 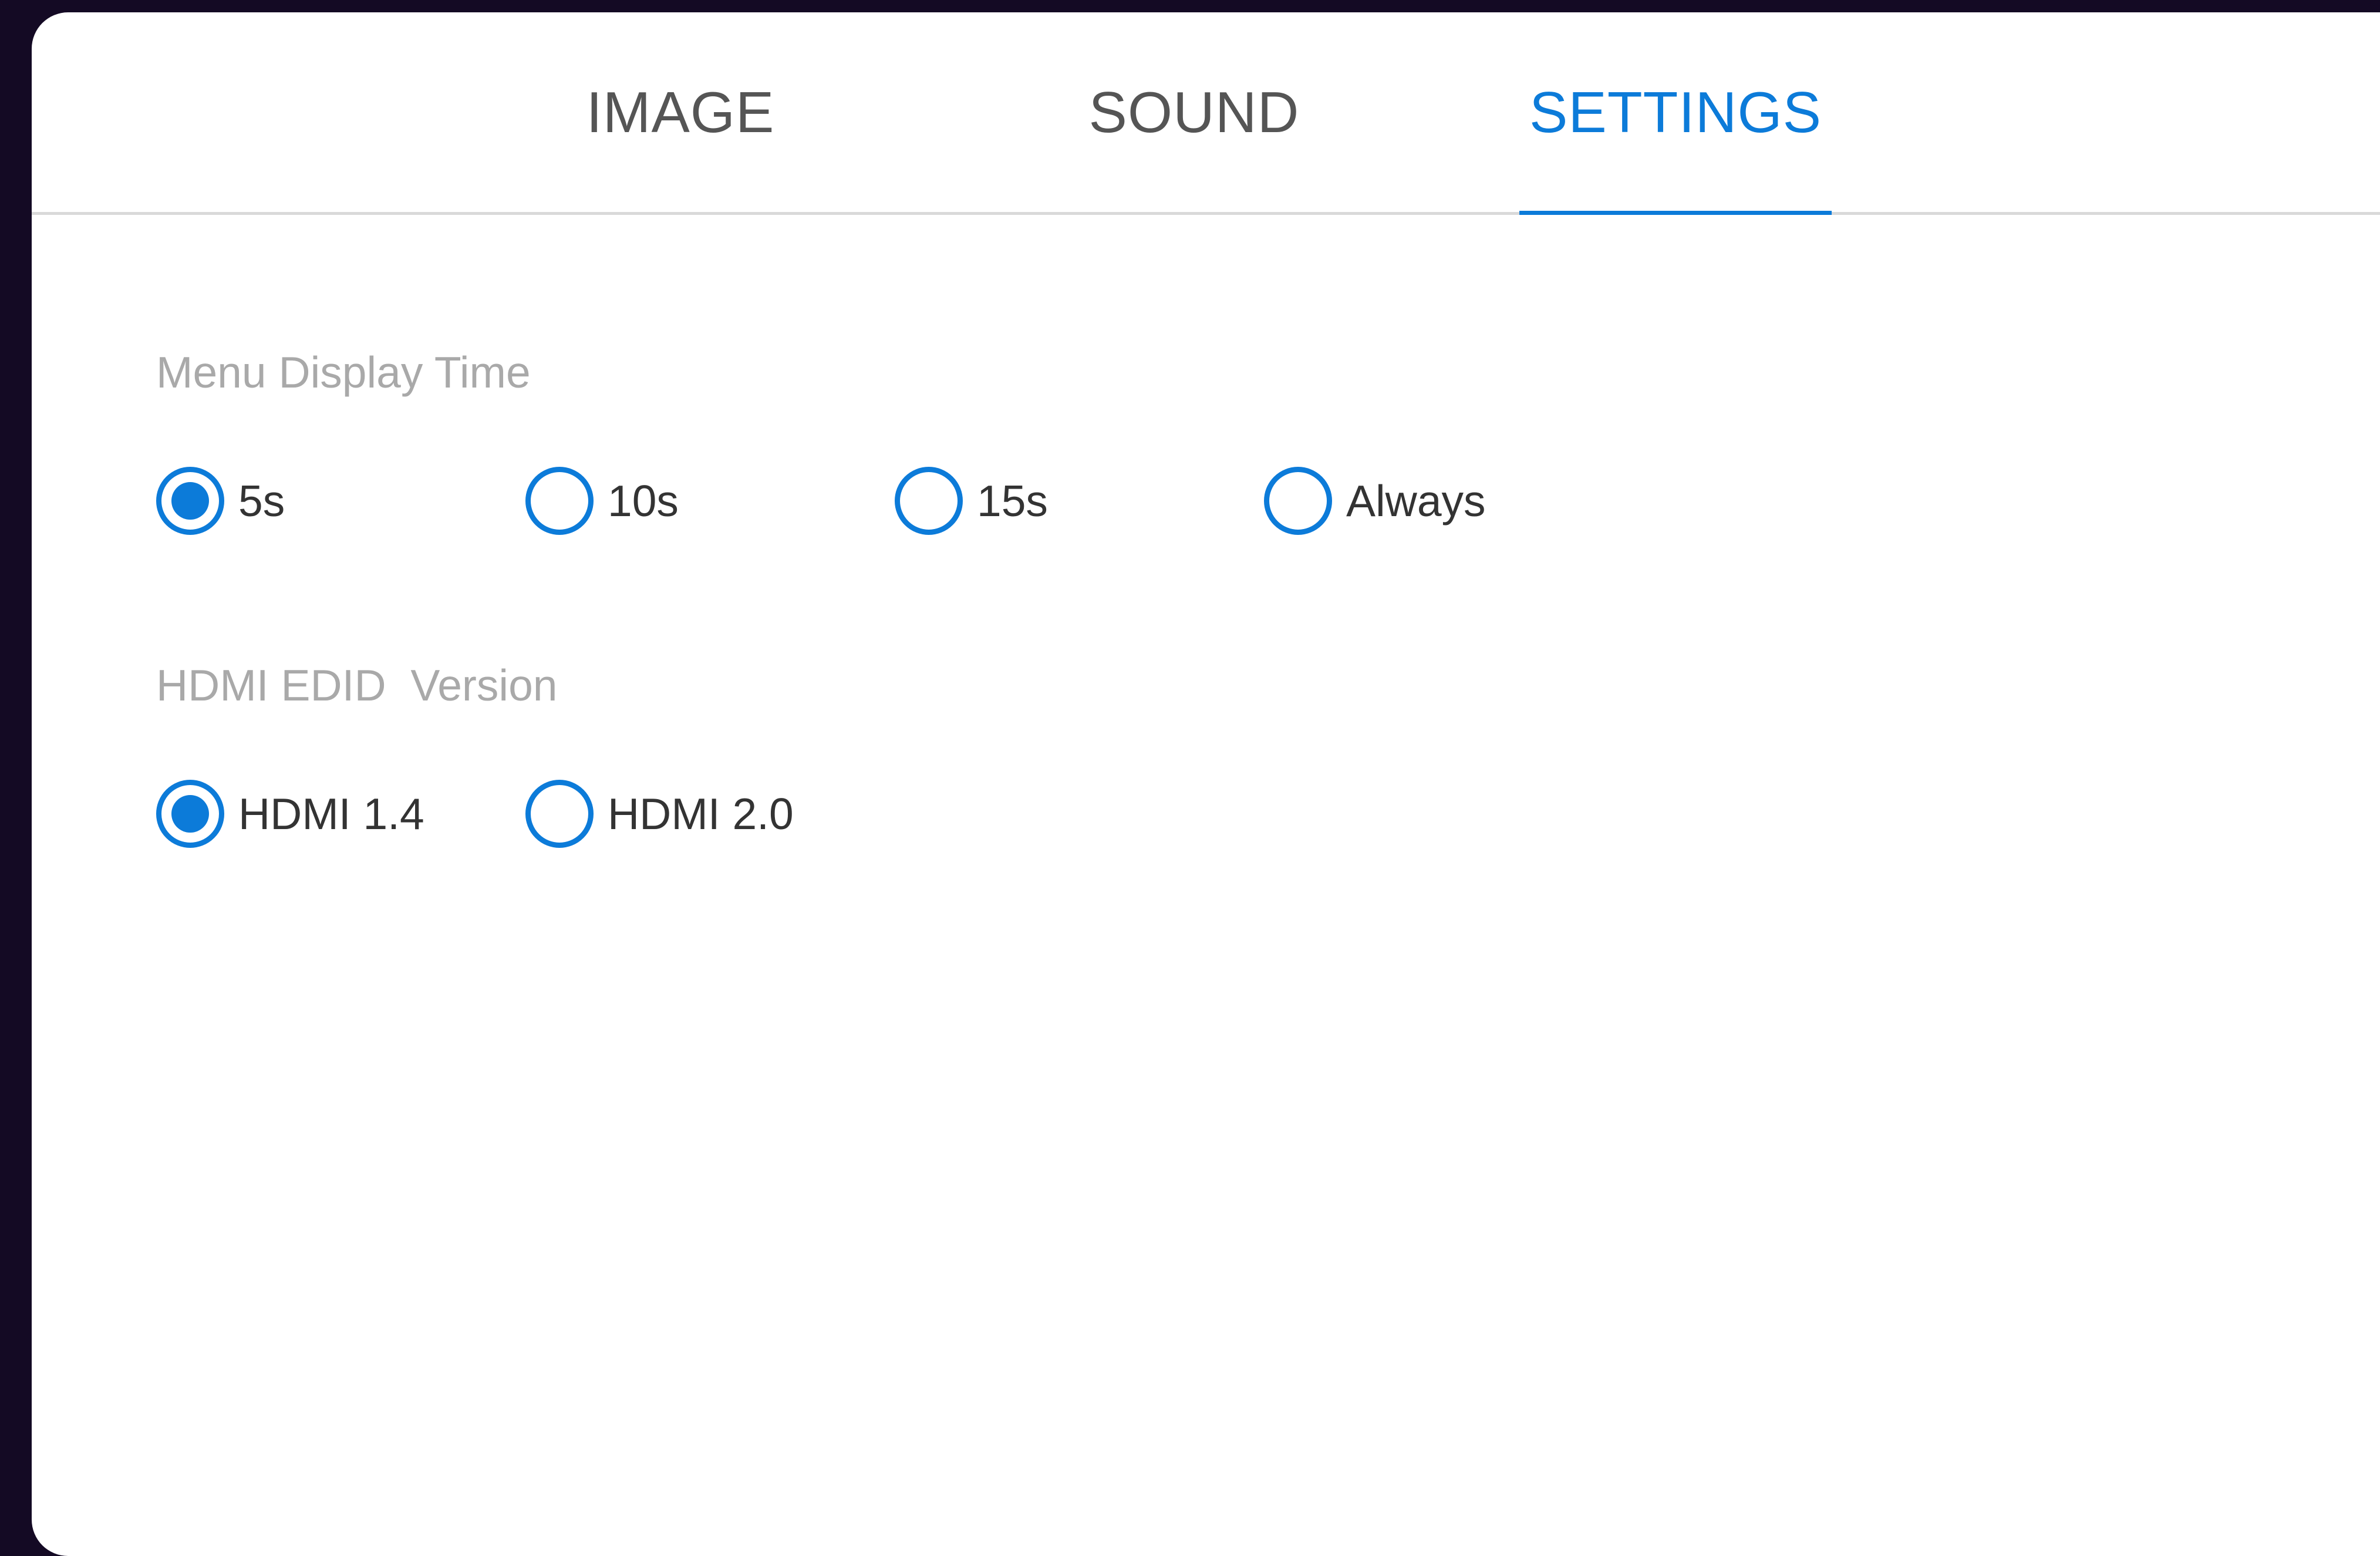 What do you see at coordinates (680, 112) in the screenshot?
I see `tab-image: IMAGE` at bounding box center [680, 112].